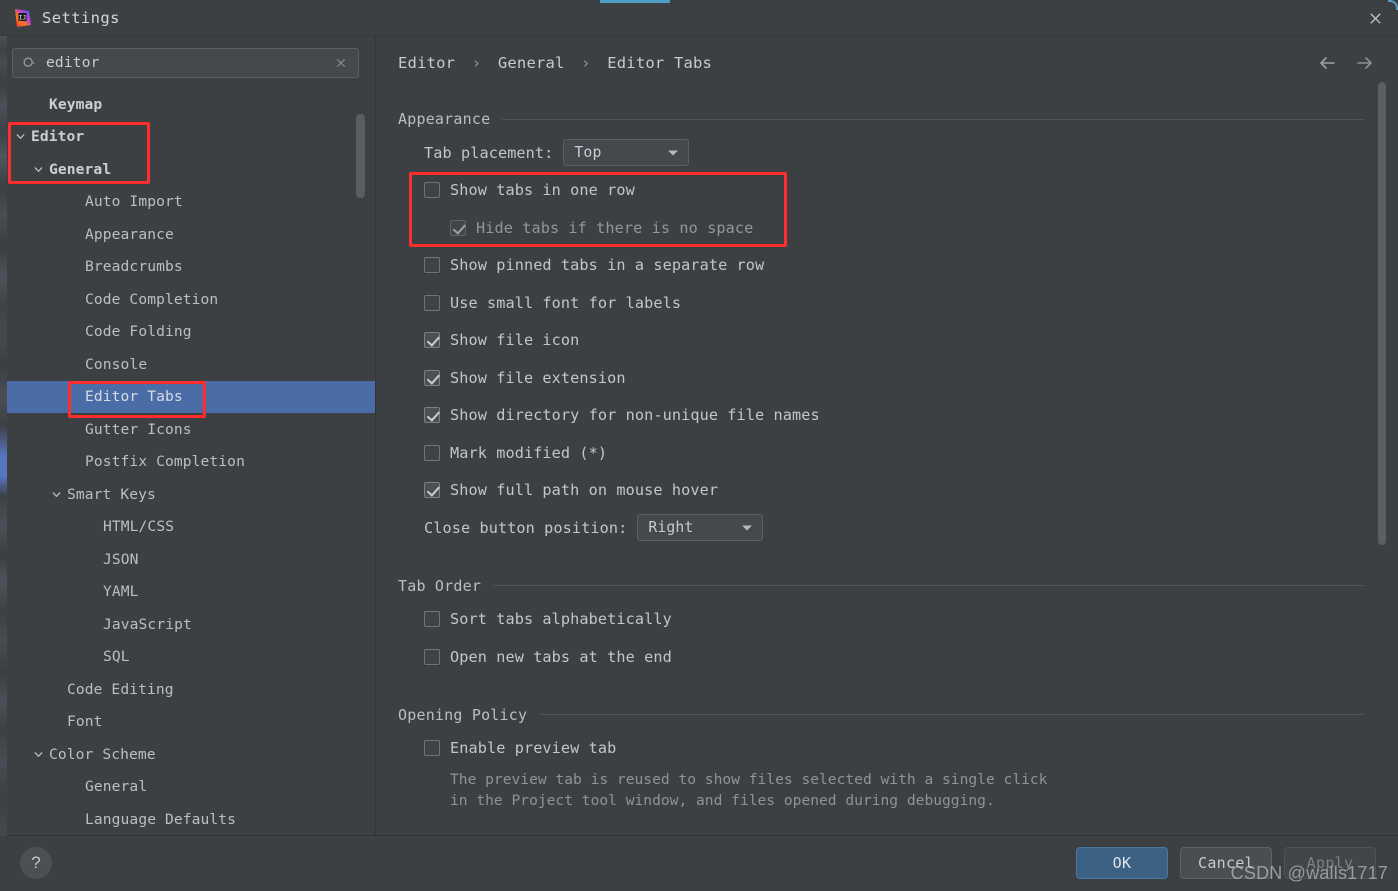  What do you see at coordinates (139, 527) in the screenshot?
I see `sidebar-item-label: HTML/CSS` at bounding box center [139, 527].